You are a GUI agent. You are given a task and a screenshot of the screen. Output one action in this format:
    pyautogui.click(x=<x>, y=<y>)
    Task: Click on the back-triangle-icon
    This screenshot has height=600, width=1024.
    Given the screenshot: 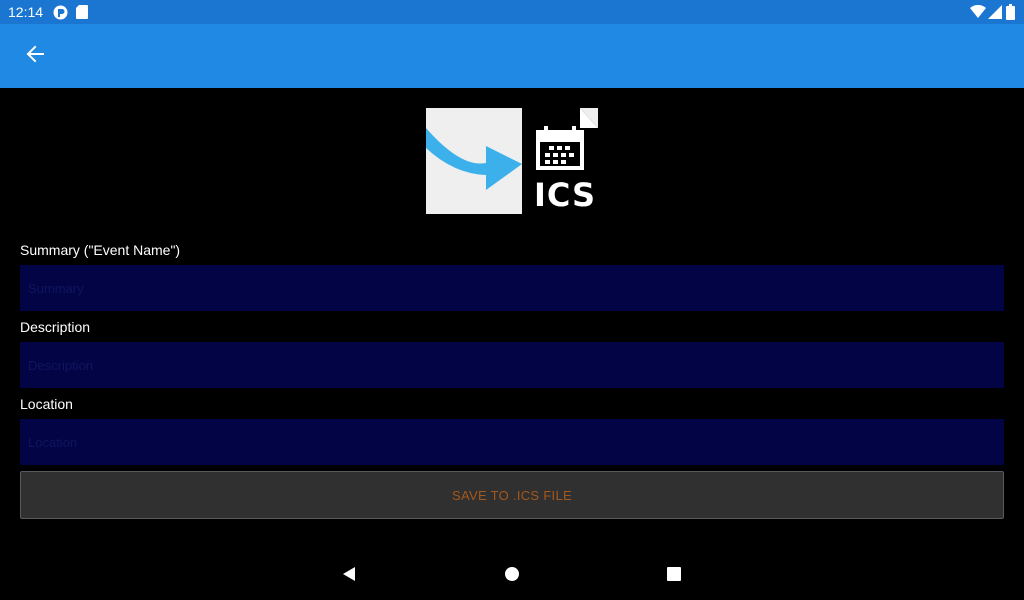 What is the action you would take?
    pyautogui.click(x=349, y=576)
    